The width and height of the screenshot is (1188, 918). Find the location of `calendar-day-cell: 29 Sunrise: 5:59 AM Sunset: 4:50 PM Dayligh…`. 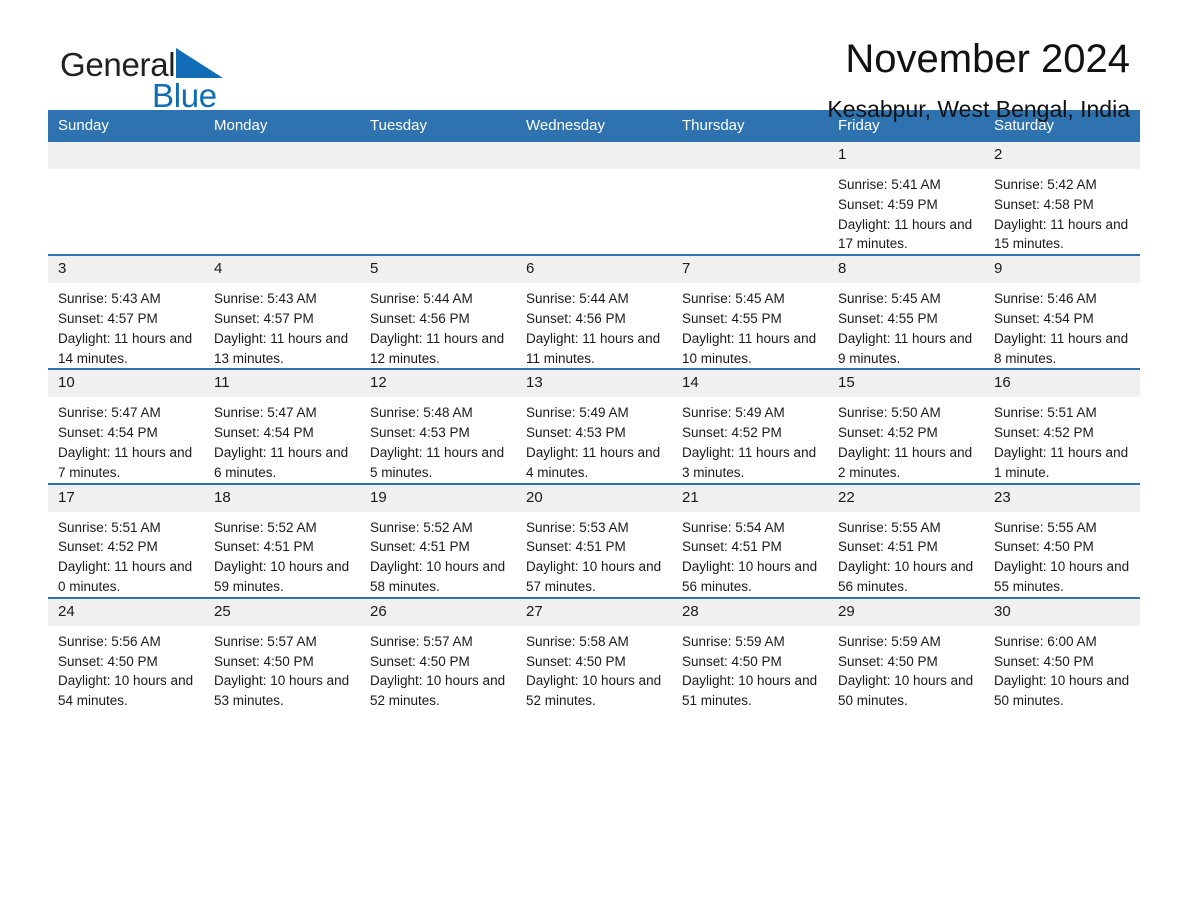

calendar-day-cell: 29 Sunrise: 5:59 AM Sunset: 4:50 PM Dayligh… is located at coordinates (906, 653).